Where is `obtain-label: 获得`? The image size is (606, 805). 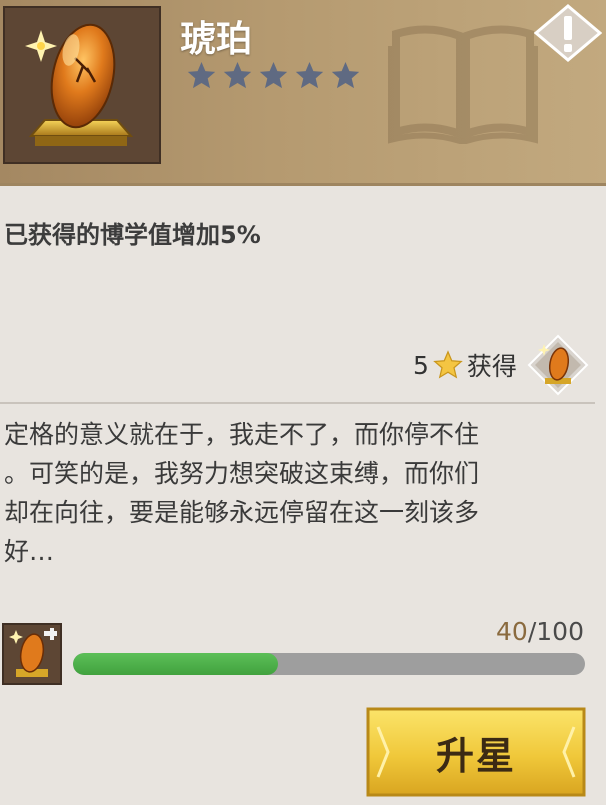
obtain-label: 获得 is located at coordinates (491, 366).